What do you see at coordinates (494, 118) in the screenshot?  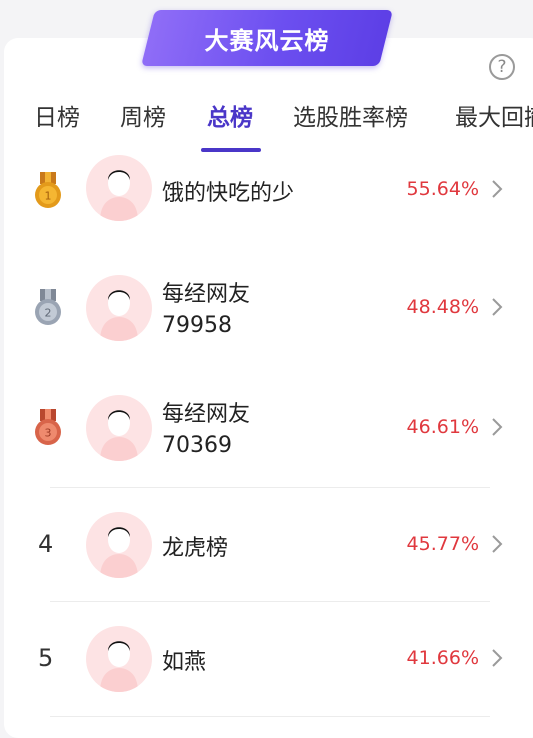 I see `tab-max-drawdown: 最大回撤` at bounding box center [494, 118].